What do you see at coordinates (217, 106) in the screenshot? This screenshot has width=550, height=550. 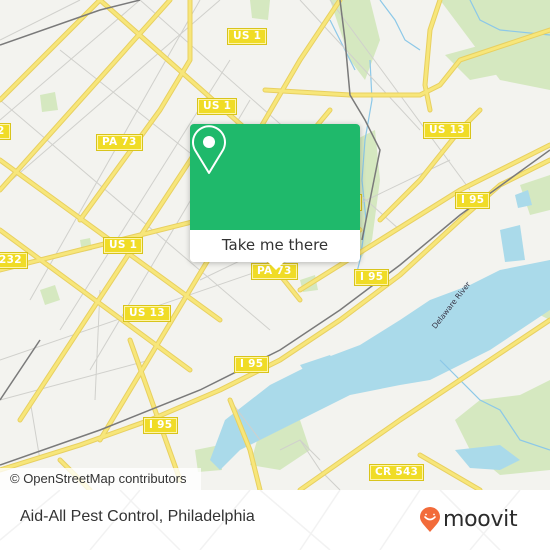 I see `route-shield-us1-mid: US 1` at bounding box center [217, 106].